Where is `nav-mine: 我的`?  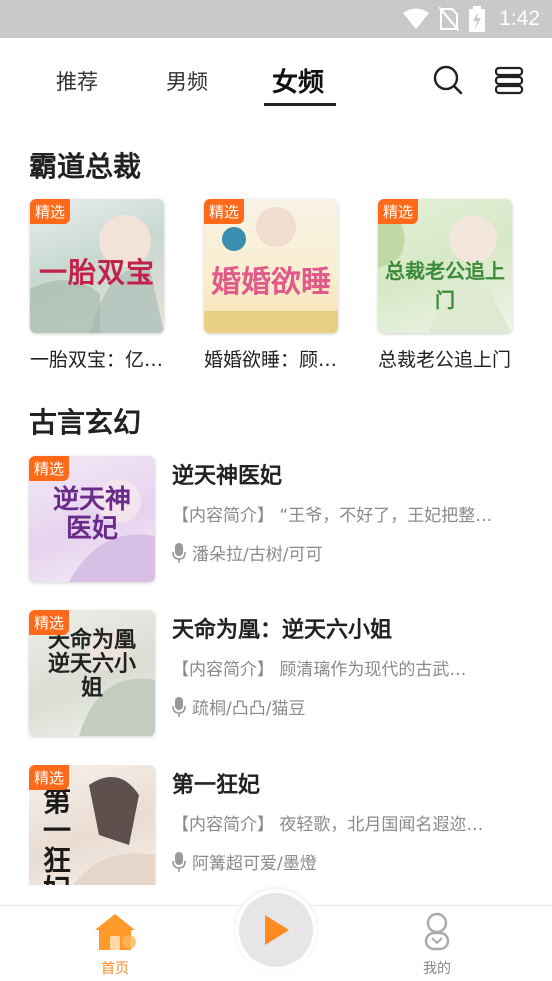
nav-mine: 我的 is located at coordinates (437, 945).